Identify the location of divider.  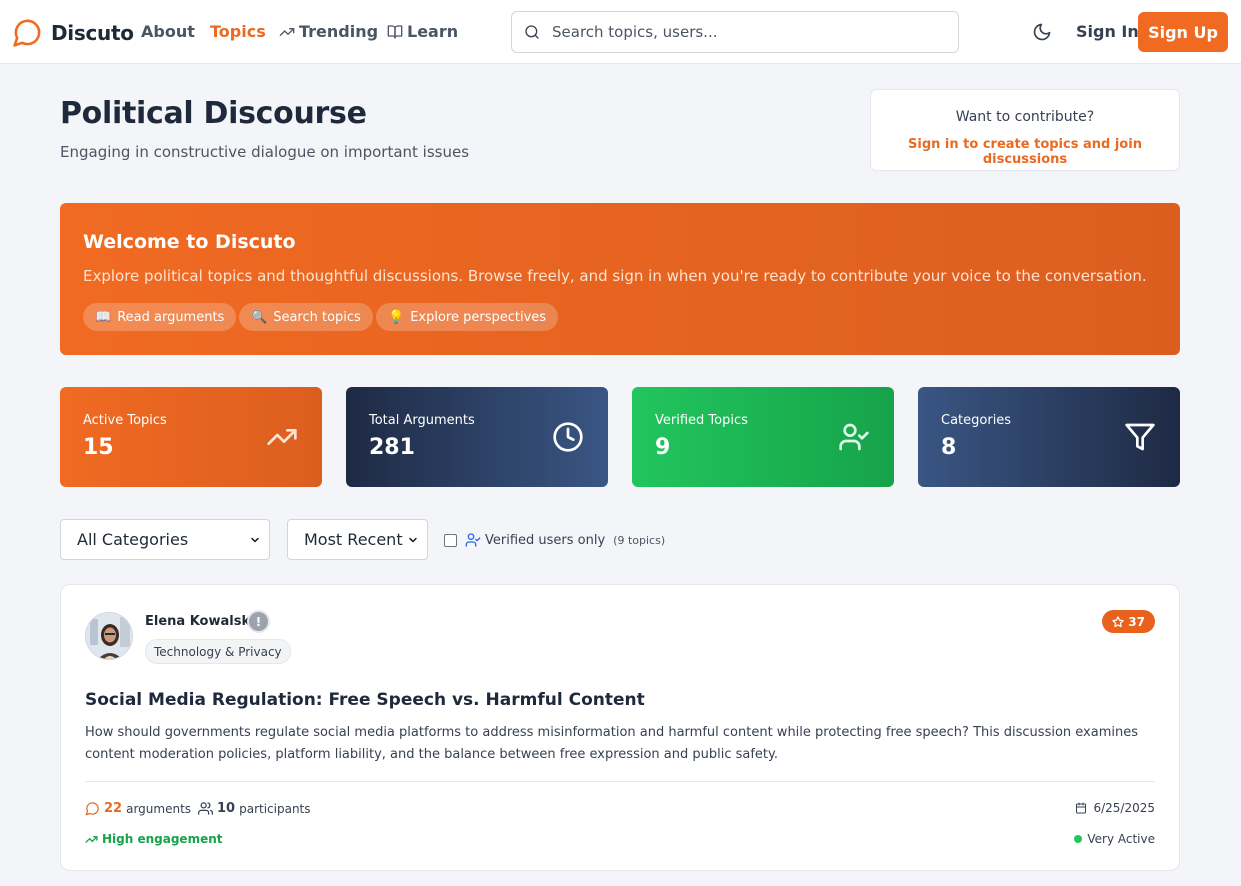
(620, 781).